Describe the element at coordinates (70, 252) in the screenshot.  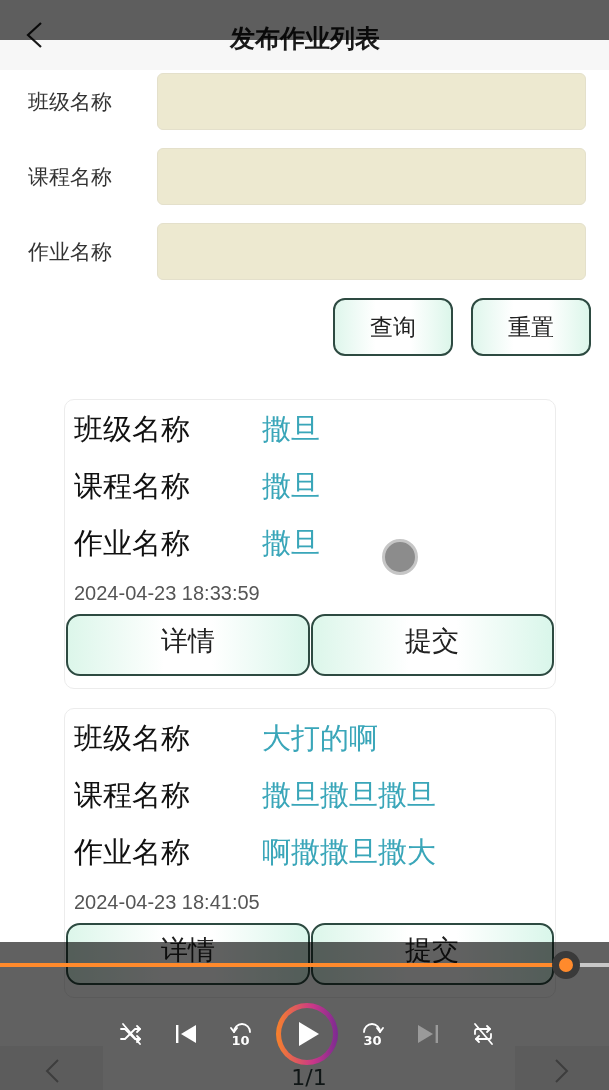
I see `field-label: 作业名称` at that location.